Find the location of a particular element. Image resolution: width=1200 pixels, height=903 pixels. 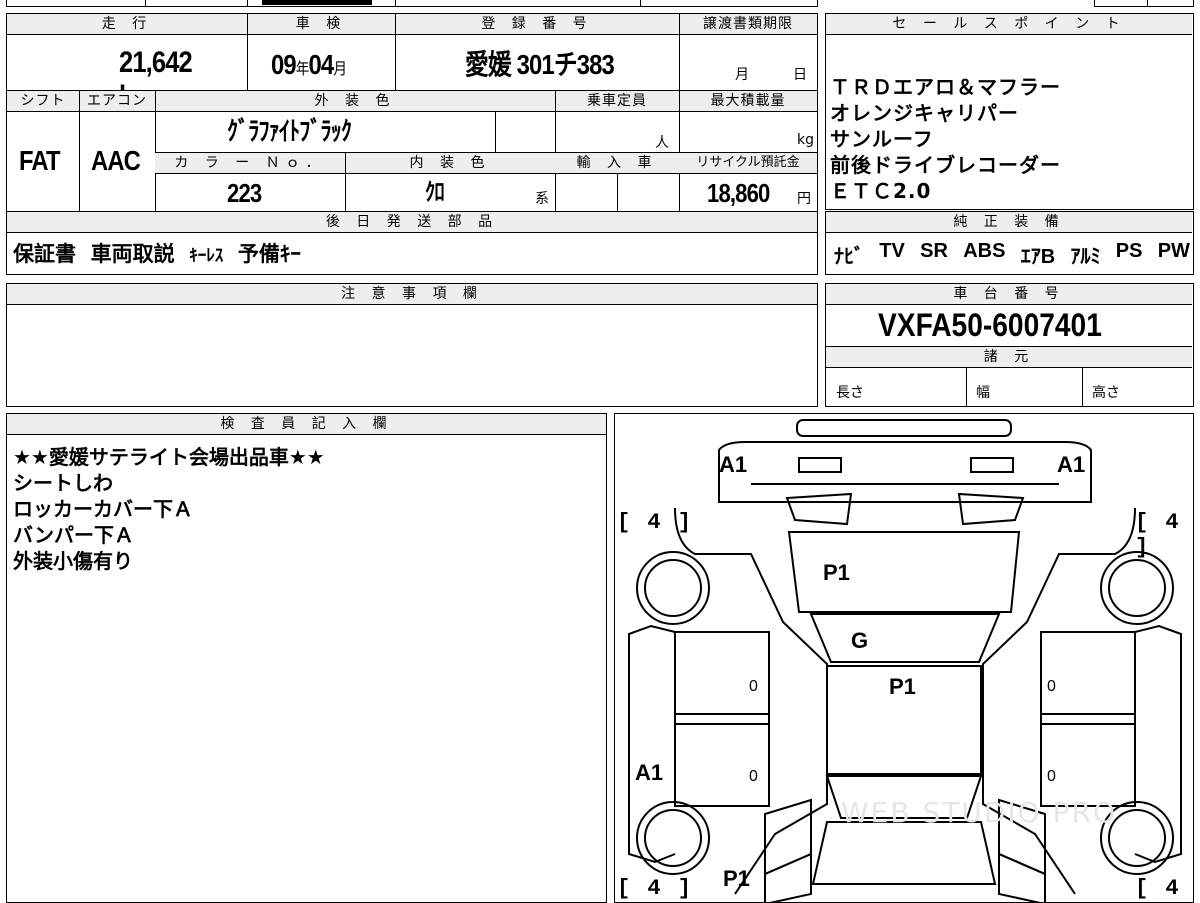

color-no-value: 223 is located at coordinates (244, 193).